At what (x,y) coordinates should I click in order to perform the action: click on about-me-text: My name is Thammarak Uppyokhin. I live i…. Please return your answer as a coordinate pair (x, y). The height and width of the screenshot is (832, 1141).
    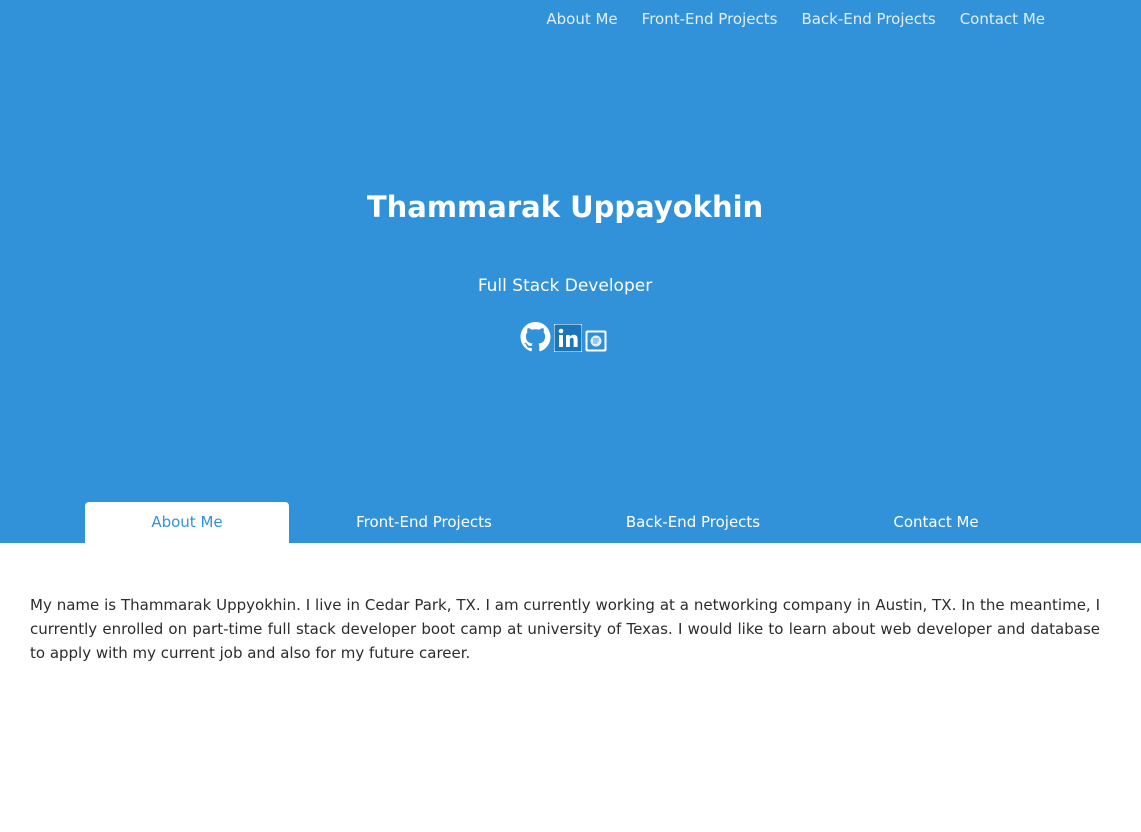
    Looking at the image, I should click on (565, 629).